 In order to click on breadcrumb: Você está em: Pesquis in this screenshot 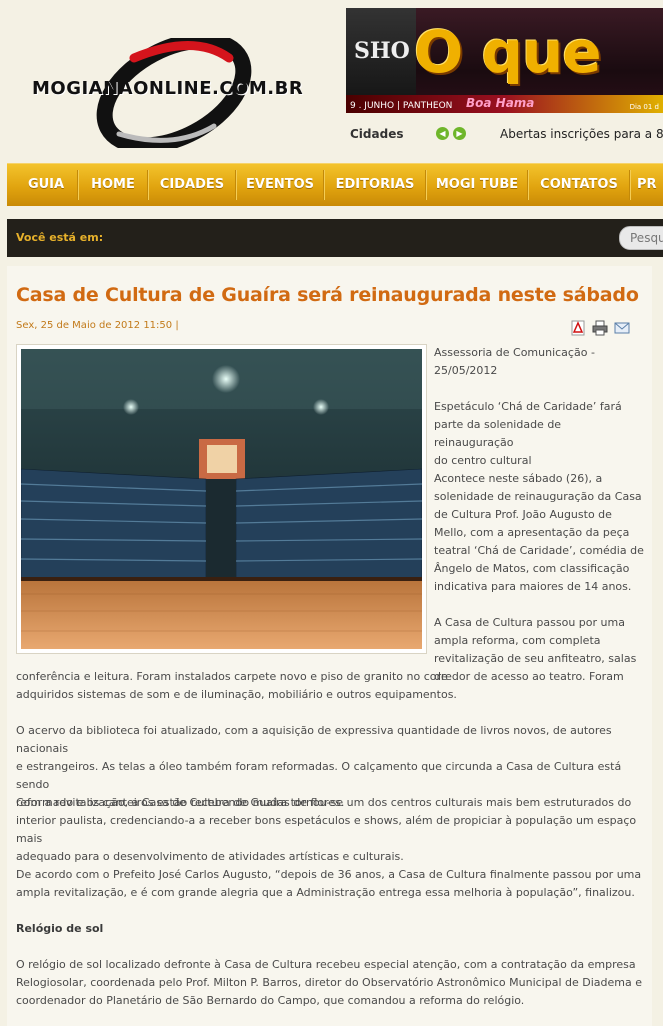, I will do `click(335, 238)`.